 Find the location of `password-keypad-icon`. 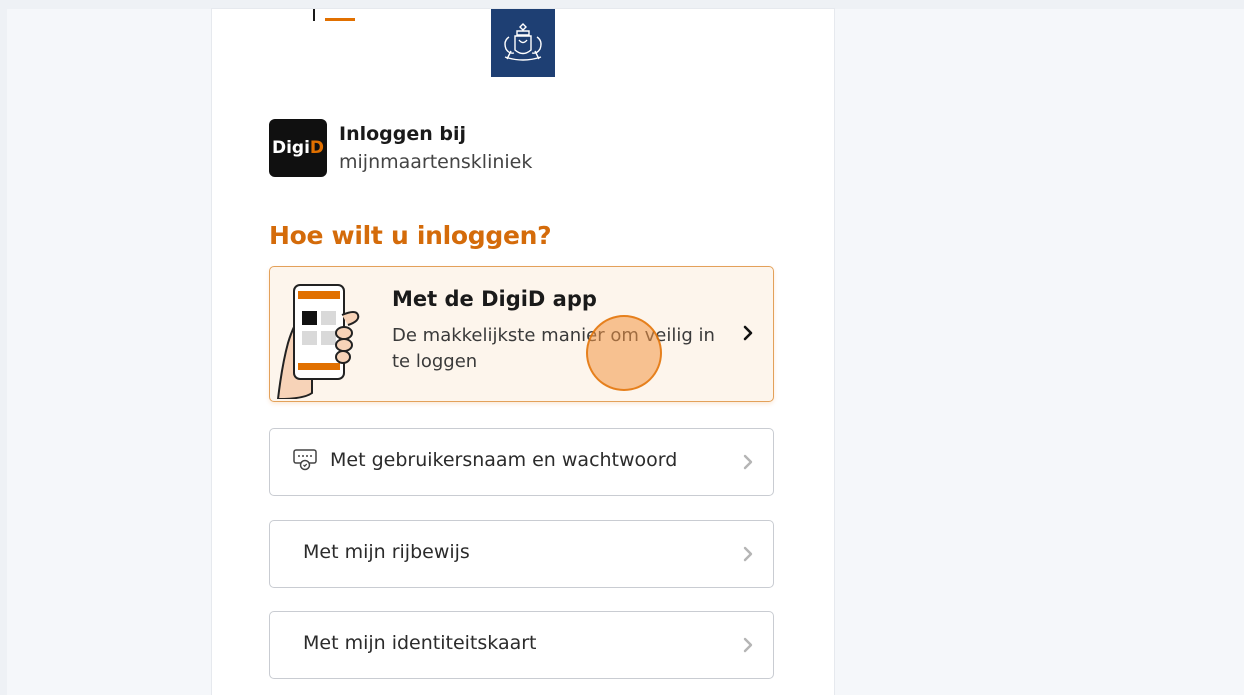

password-keypad-icon is located at coordinates (305, 460).